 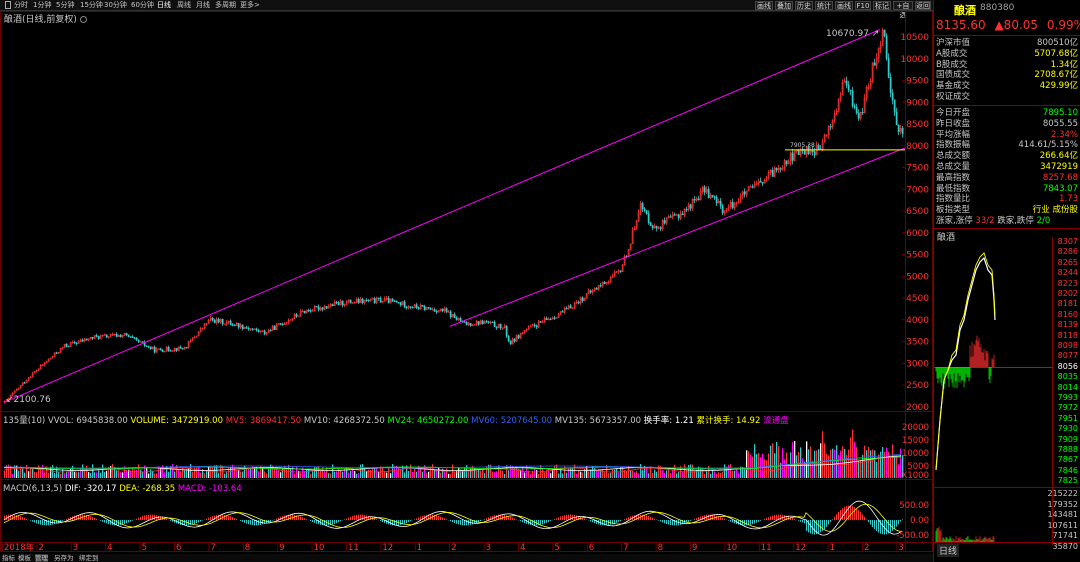 I want to click on volume-tick-label: 15000, so click(x=915, y=441).